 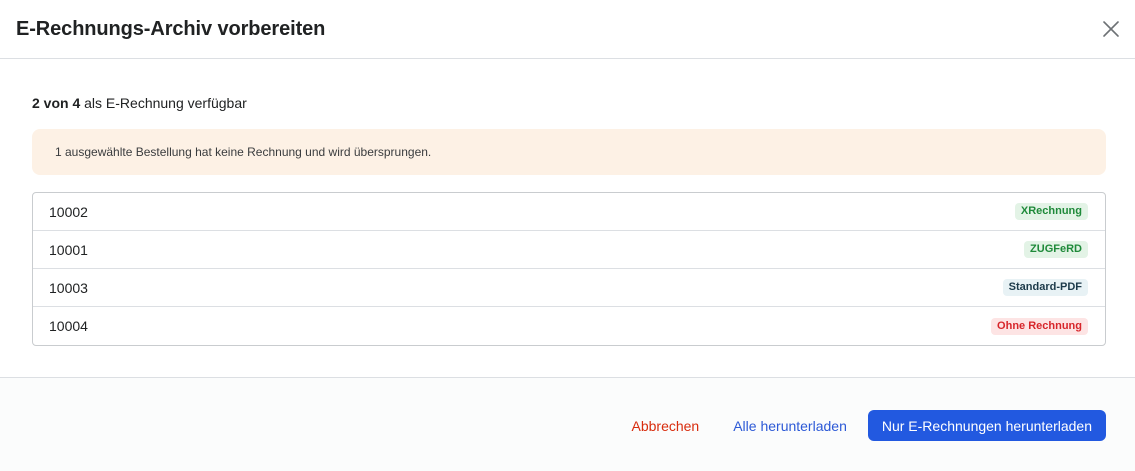 I want to click on availability-summary: 2 von 4 als E-Rechnung verfügbar, so click(x=139, y=103).